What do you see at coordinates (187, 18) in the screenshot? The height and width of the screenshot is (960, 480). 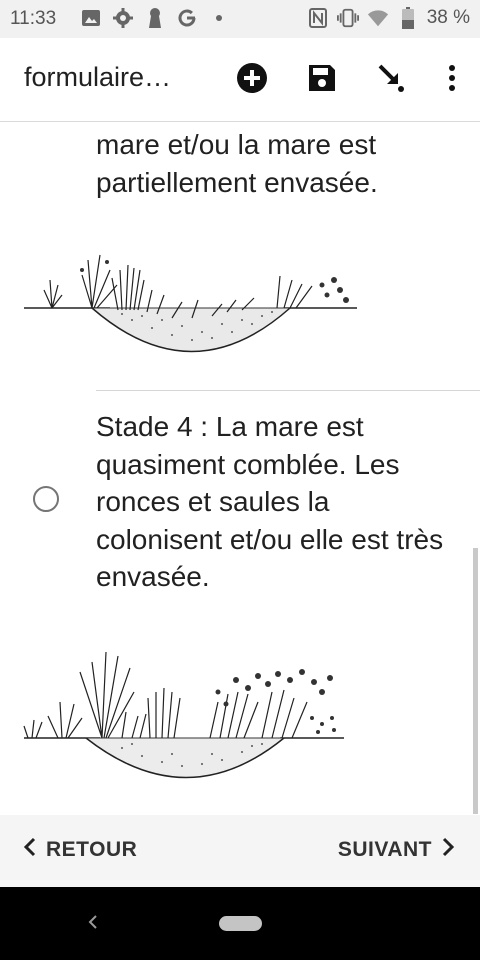 I see `google-icon` at bounding box center [187, 18].